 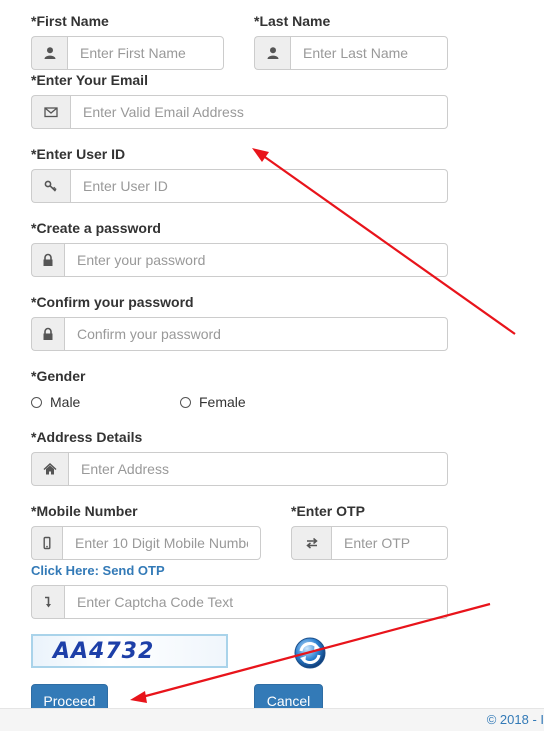 I want to click on annotation-arrowhead-email, so click(x=260, y=155).